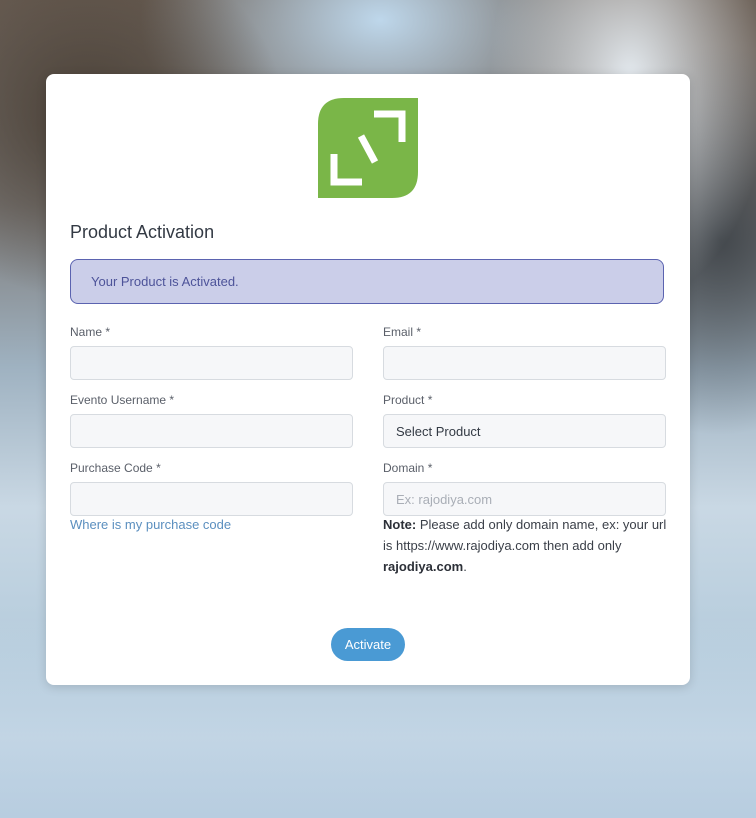 The width and height of the screenshot is (756, 818). What do you see at coordinates (368, 644) in the screenshot?
I see `activate-button: Activate` at bounding box center [368, 644].